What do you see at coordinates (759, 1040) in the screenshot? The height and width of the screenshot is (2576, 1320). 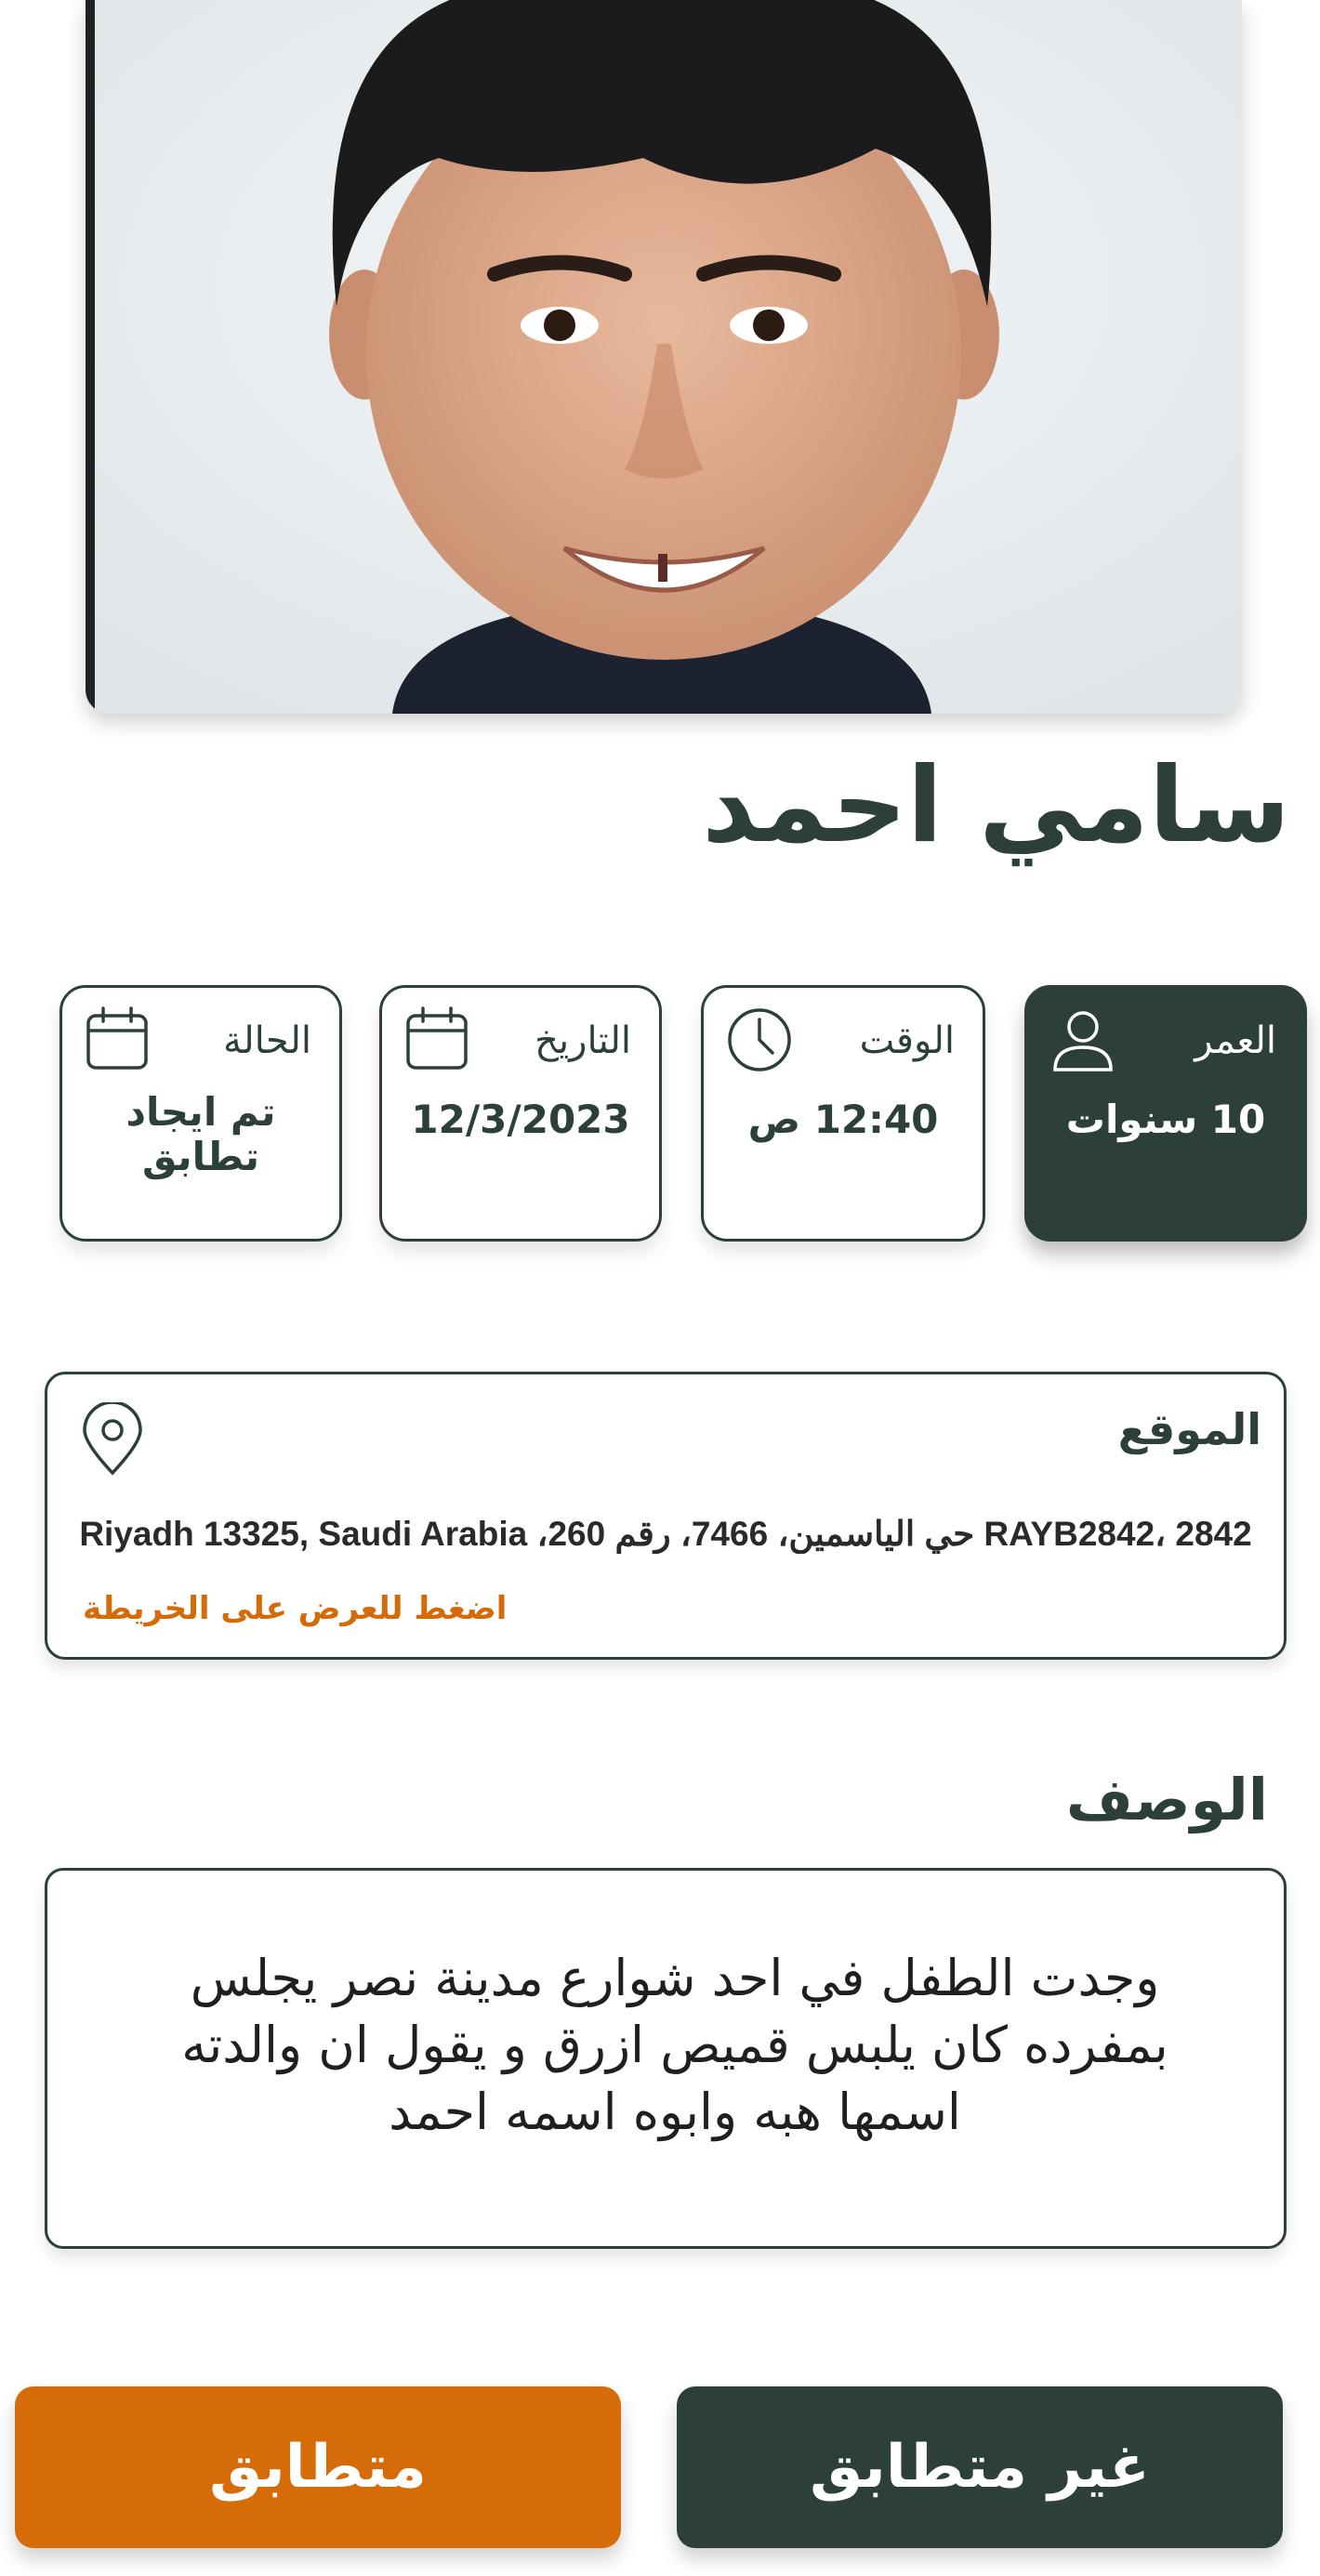 I see `clock-icon` at bounding box center [759, 1040].